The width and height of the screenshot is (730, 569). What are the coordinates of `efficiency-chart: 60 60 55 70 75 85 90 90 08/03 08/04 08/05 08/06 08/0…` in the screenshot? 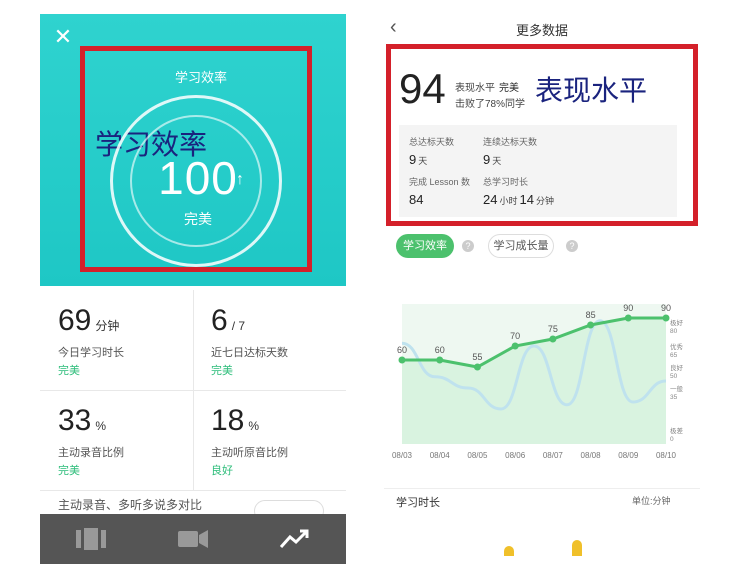 It's located at (538, 381).